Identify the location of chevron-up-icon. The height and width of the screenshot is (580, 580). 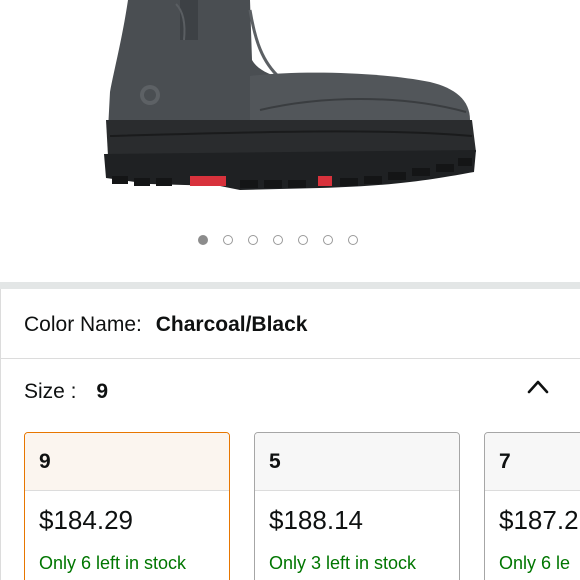
(538, 386).